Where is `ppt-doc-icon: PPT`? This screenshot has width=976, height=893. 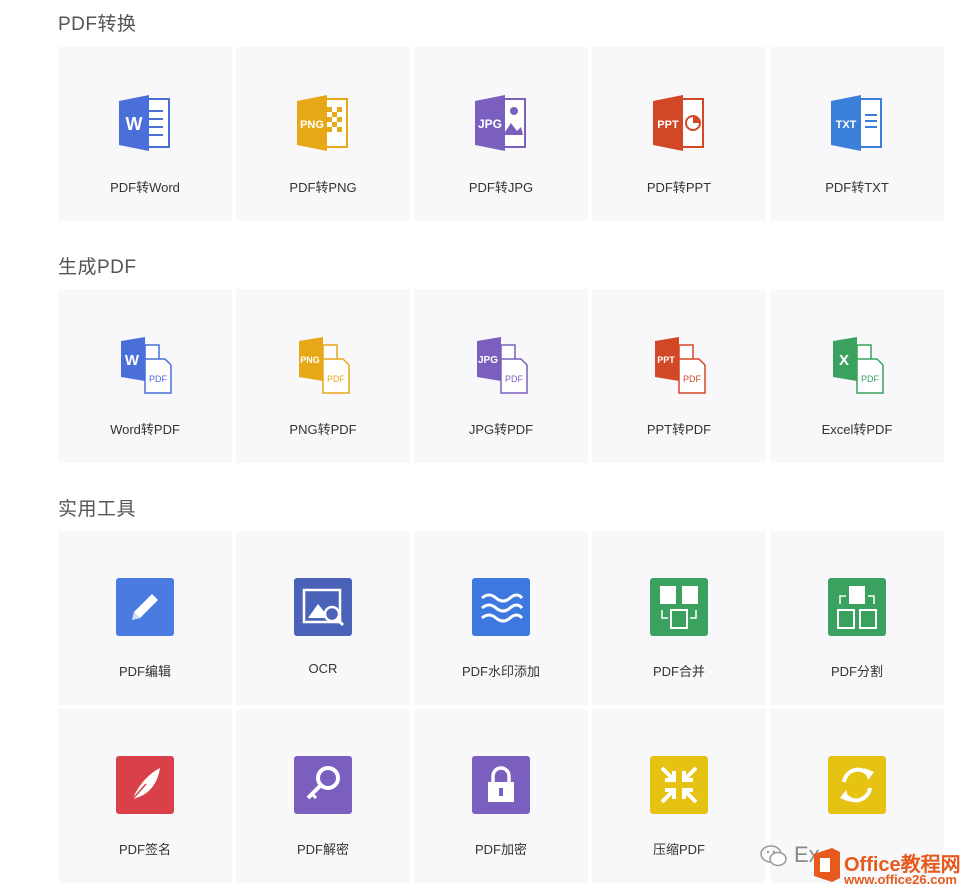 ppt-doc-icon: PPT is located at coordinates (679, 123).